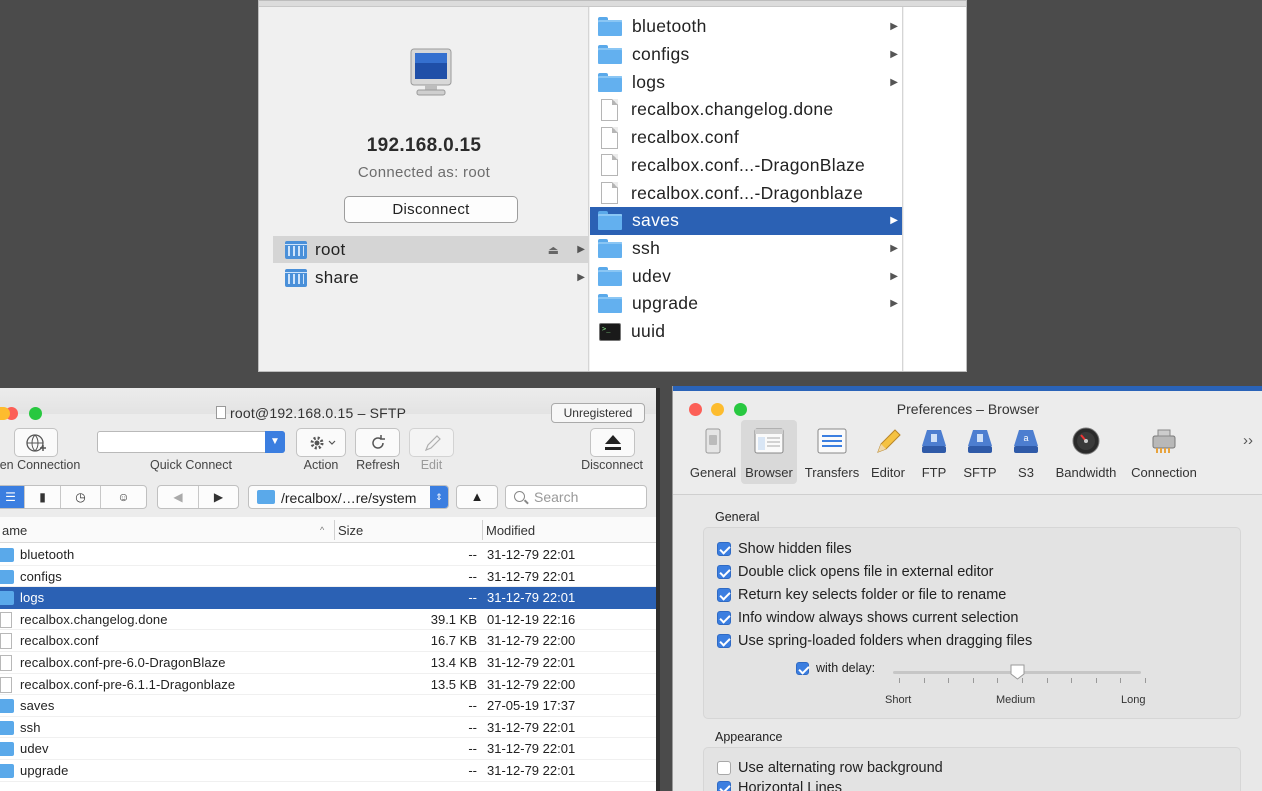 This screenshot has width=1262, height=791. I want to click on tab-browser: Browser, so click(769, 452).